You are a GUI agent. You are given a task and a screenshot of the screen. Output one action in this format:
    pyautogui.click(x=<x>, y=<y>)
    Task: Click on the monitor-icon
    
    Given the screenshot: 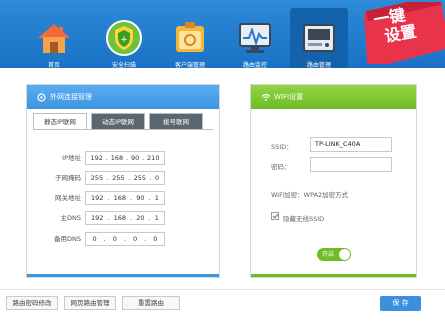 What is the action you would take?
    pyautogui.click(x=255, y=38)
    